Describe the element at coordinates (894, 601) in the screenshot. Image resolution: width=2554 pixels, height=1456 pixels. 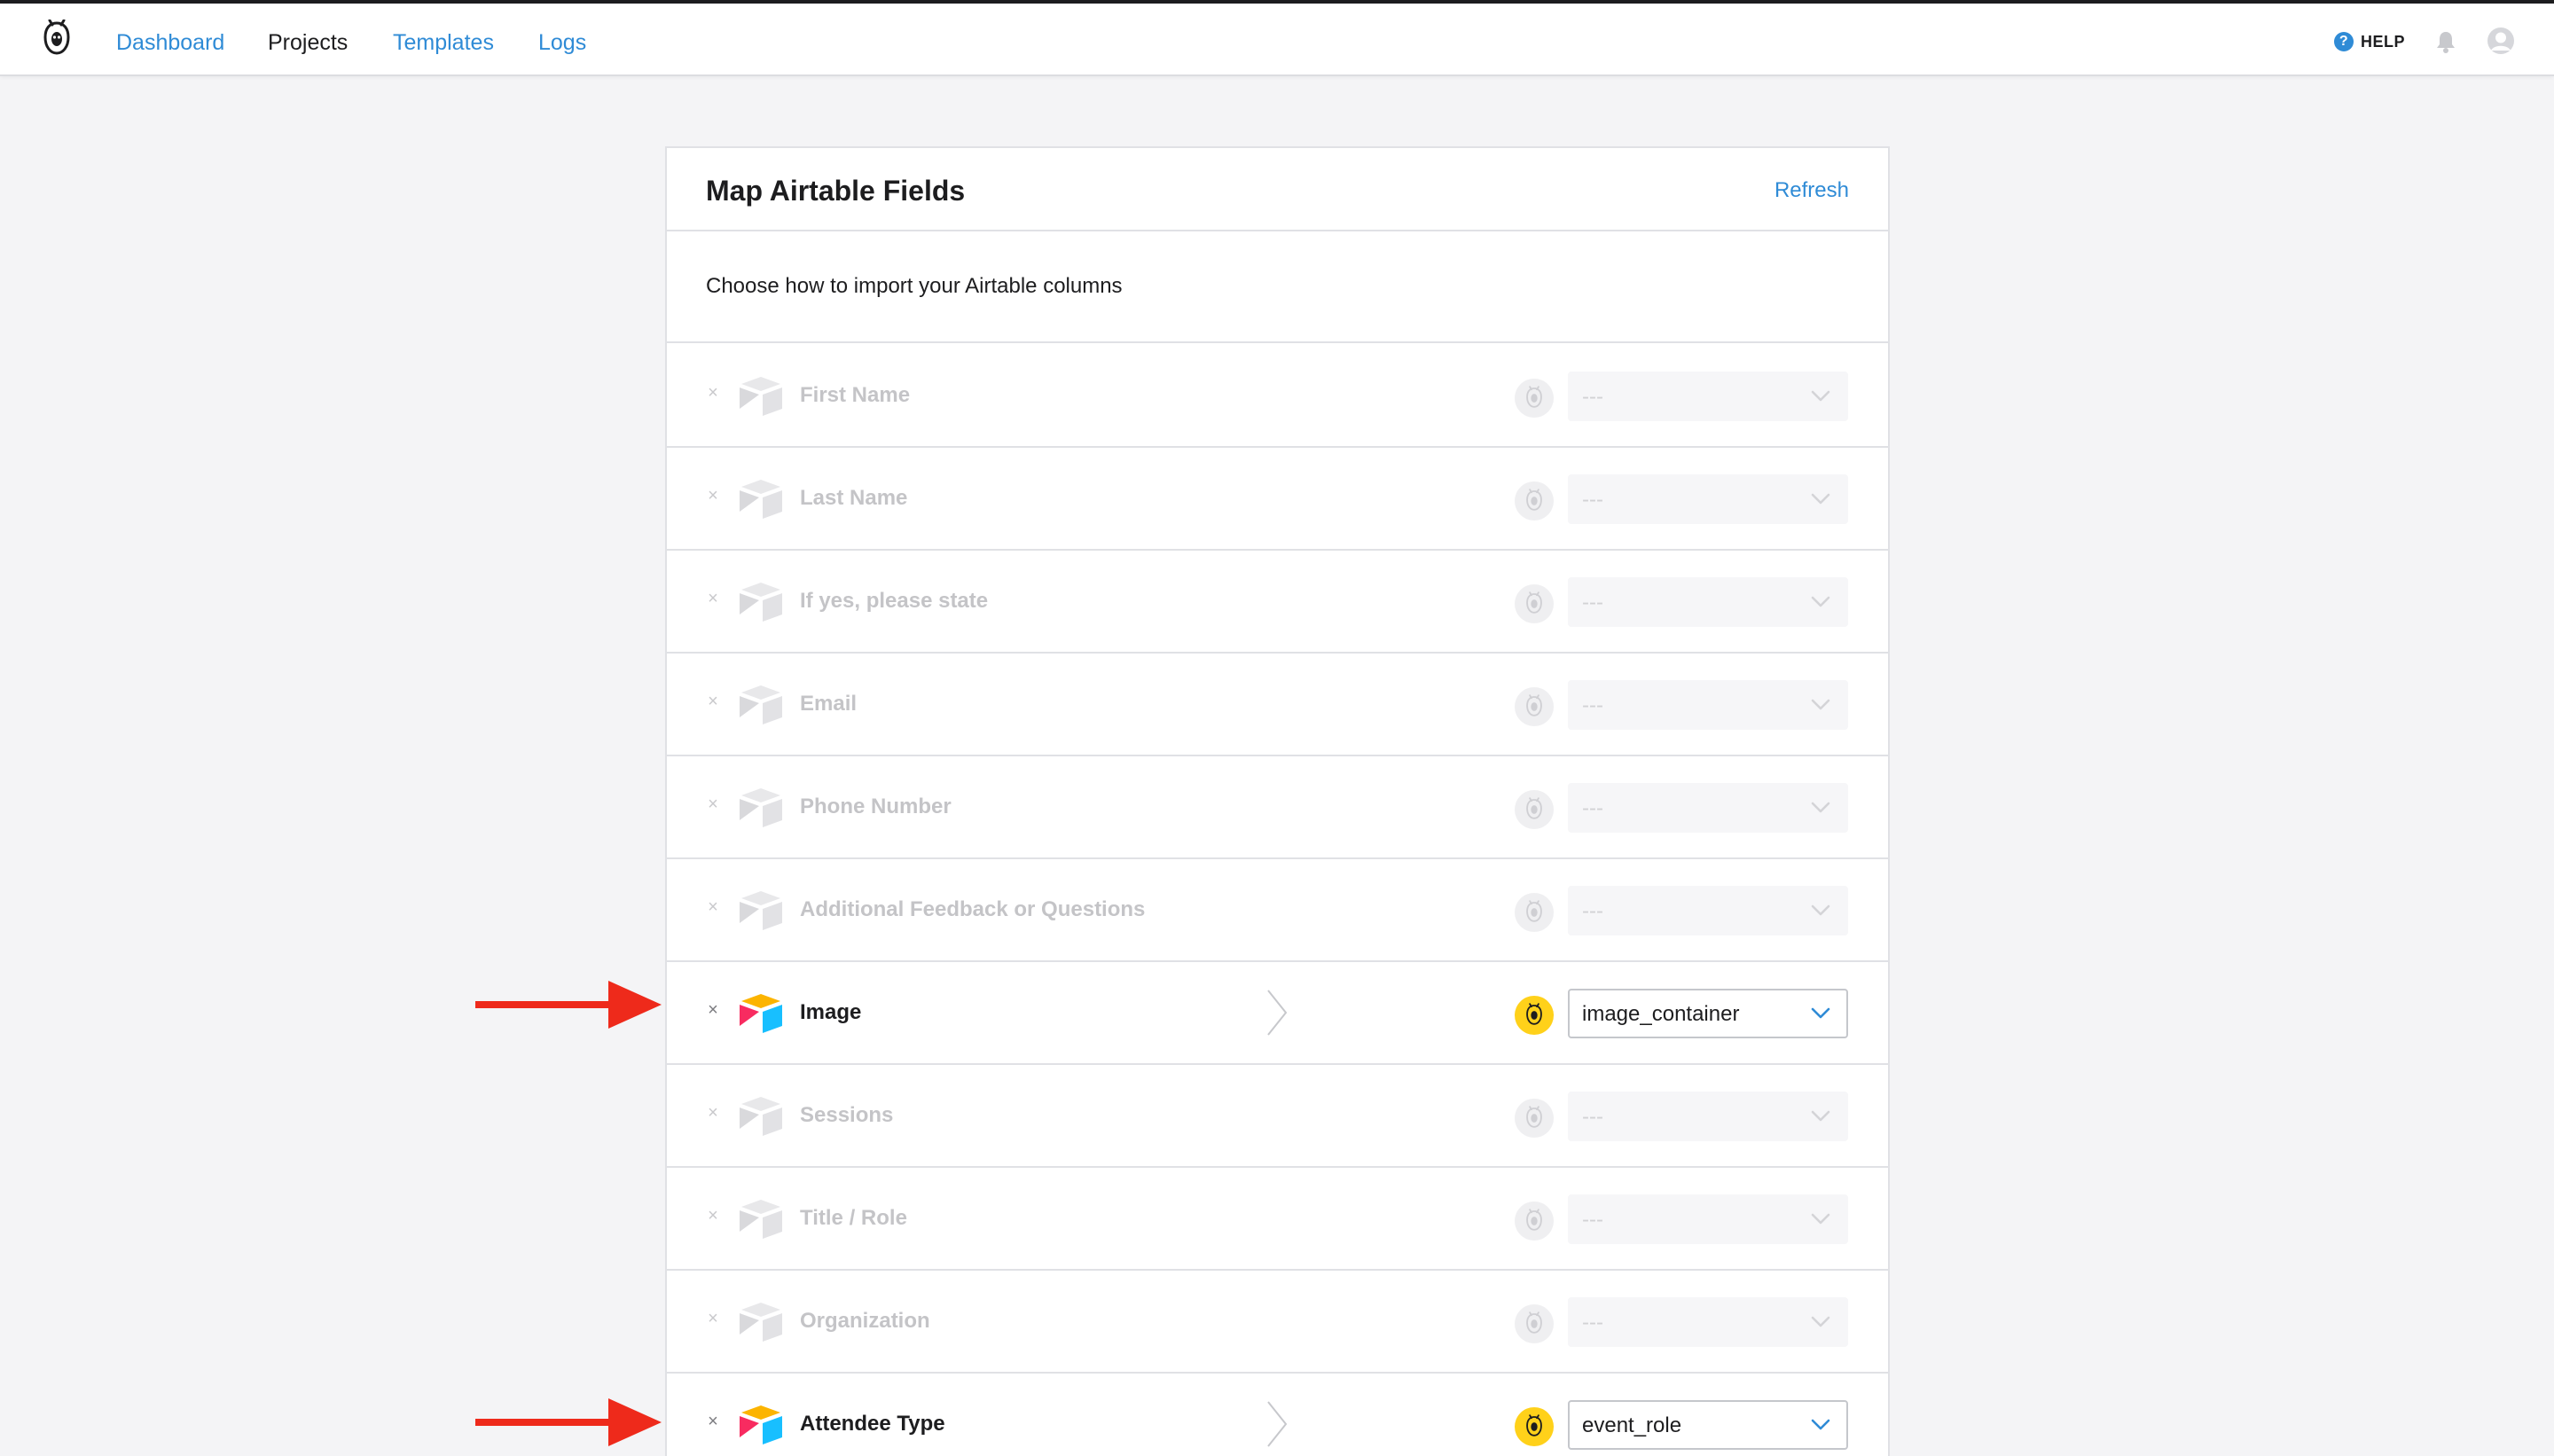
I see `field-name: If yes, please state` at that location.